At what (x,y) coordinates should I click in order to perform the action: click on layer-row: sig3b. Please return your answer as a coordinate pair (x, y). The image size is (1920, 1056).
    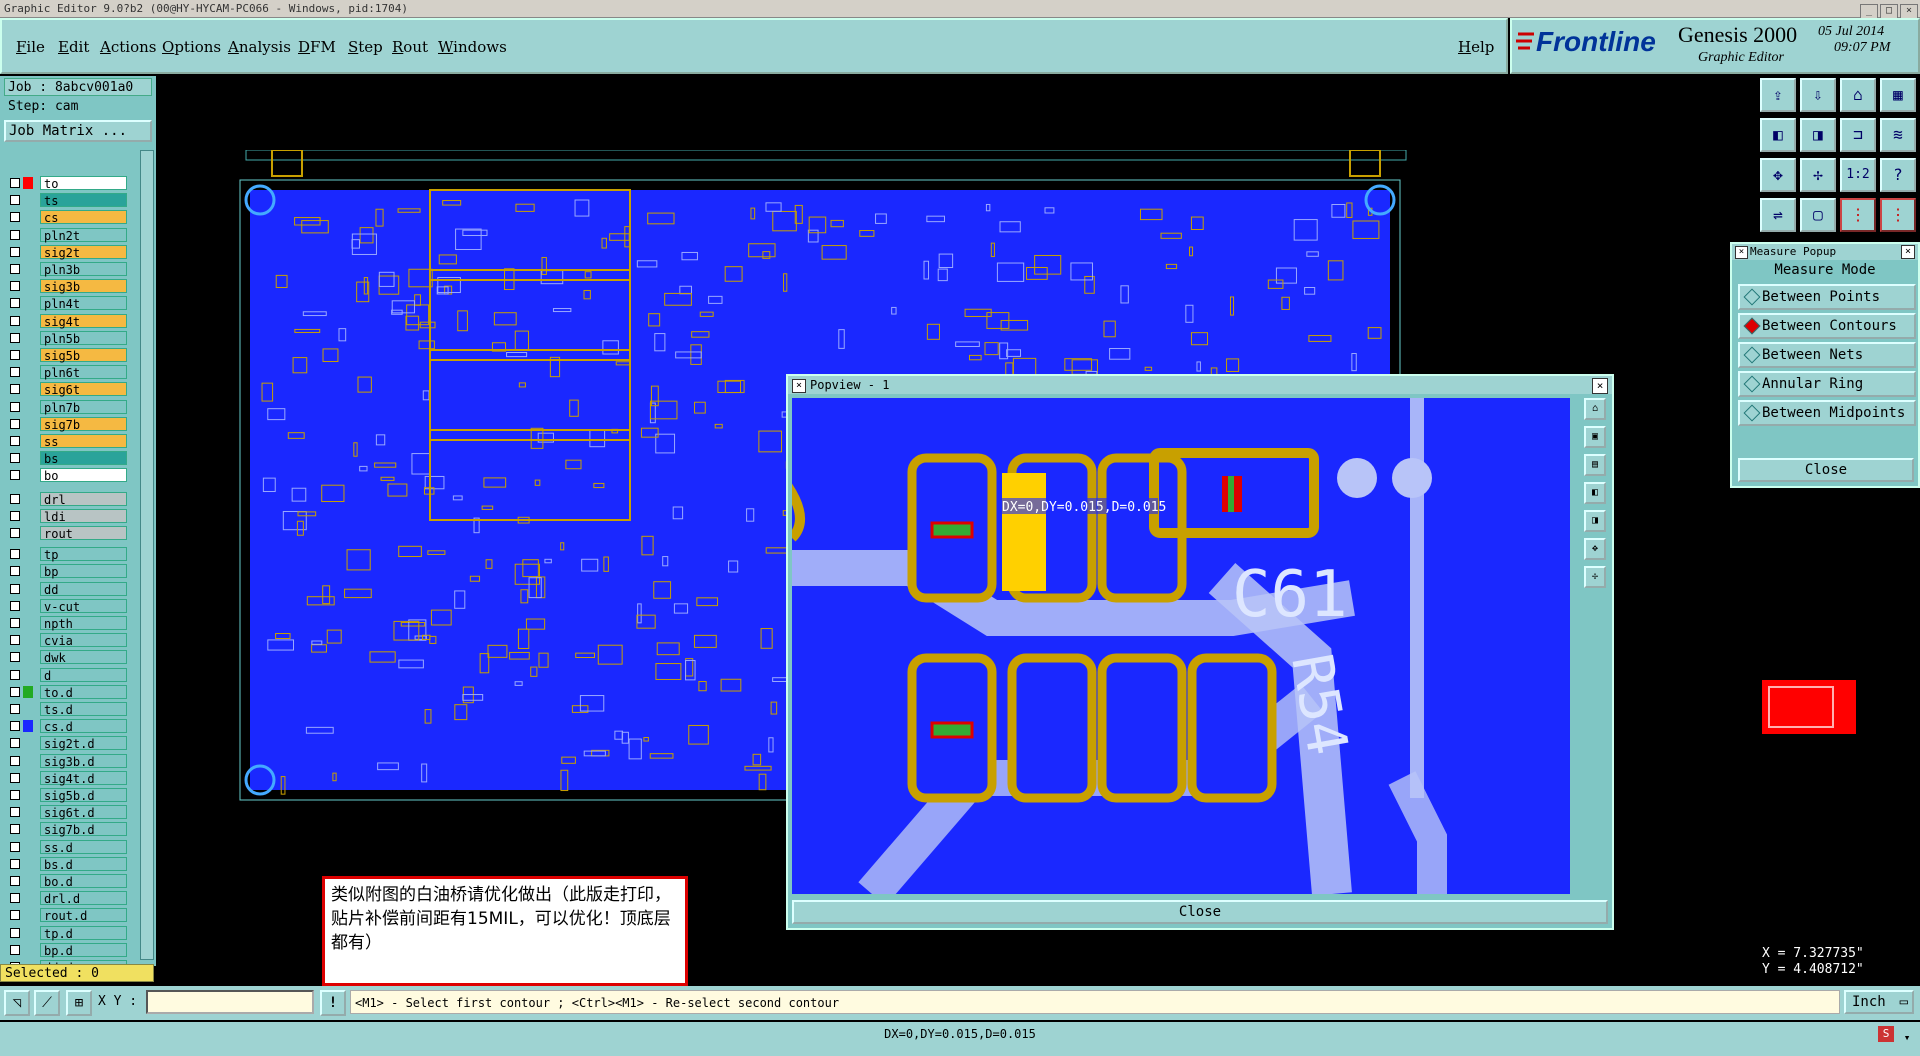
    Looking at the image, I should click on (66, 286).